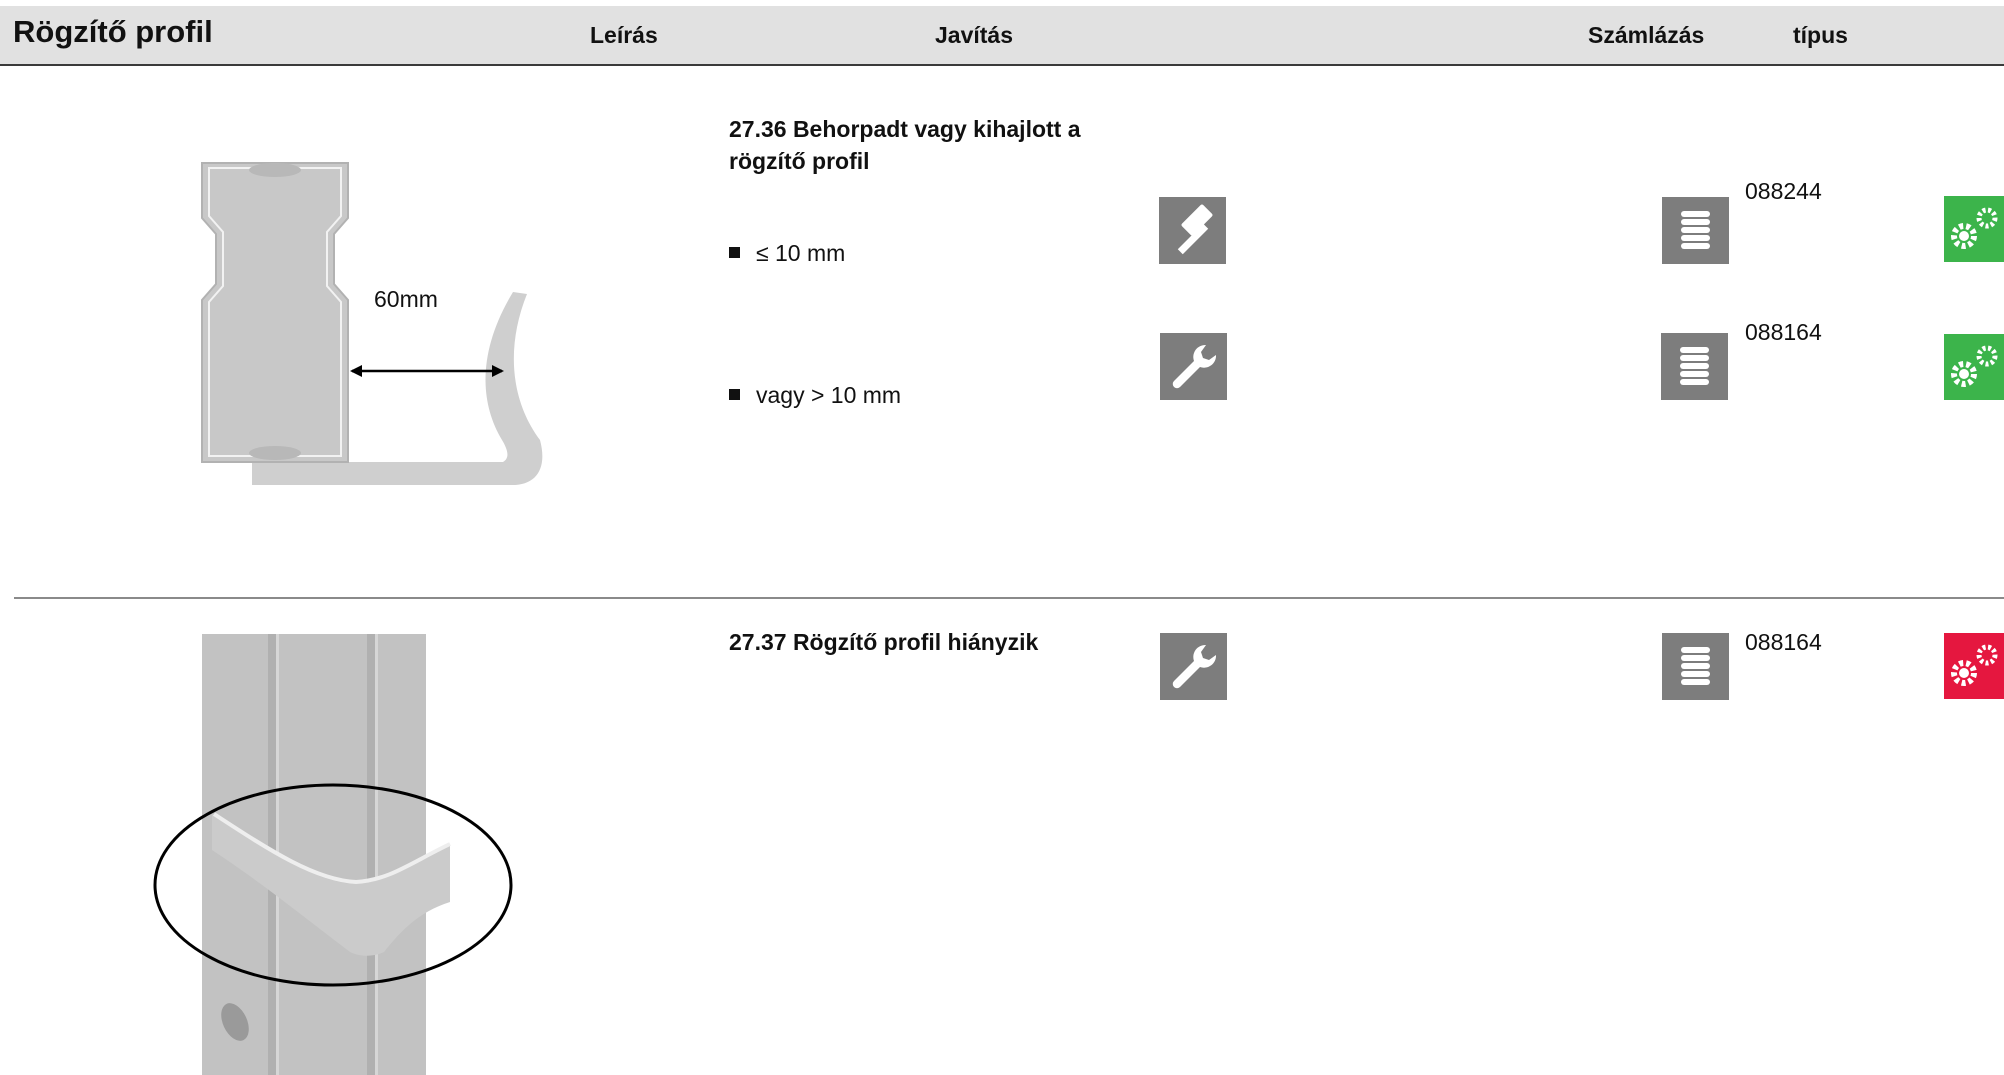 Image resolution: width=2004 pixels, height=1075 pixels. I want to click on profile-dent-drawing, so click(372, 324).